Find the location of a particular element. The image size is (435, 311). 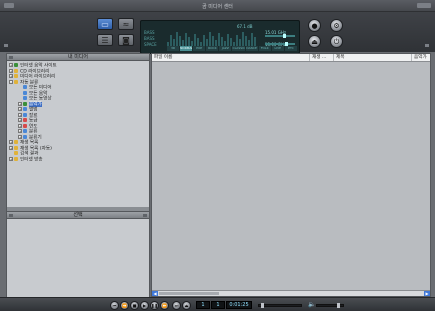

visual-view-button: ≈ is located at coordinates (126, 24).